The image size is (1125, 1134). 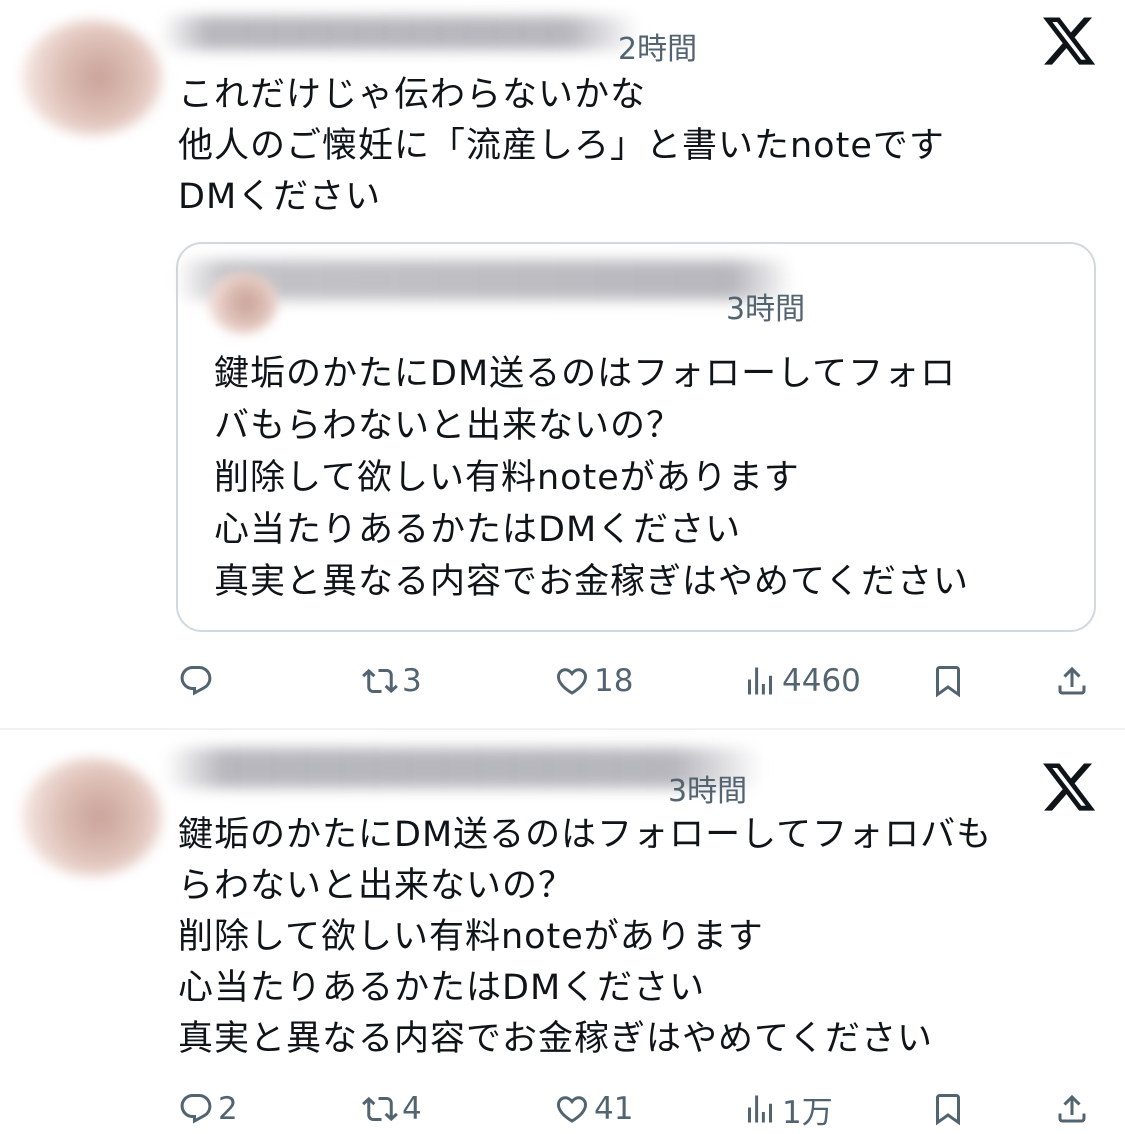 What do you see at coordinates (787, 1109) in the screenshot?
I see `views-button: 1万` at bounding box center [787, 1109].